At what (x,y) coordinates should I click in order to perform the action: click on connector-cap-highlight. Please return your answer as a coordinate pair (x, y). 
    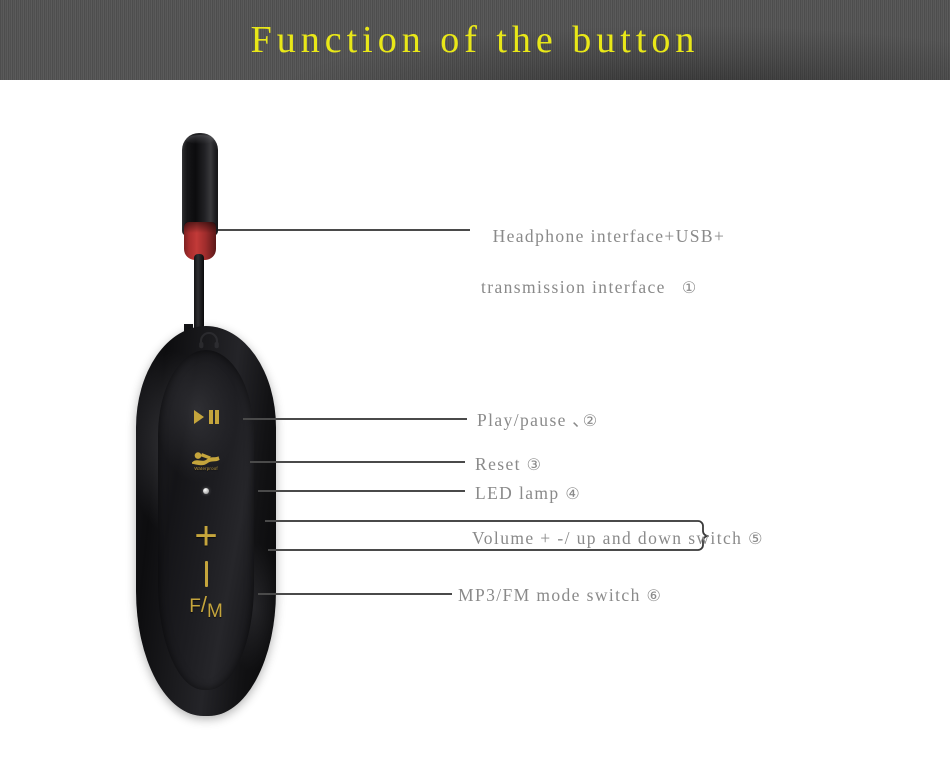
    Looking at the image, I should click on (200, 139).